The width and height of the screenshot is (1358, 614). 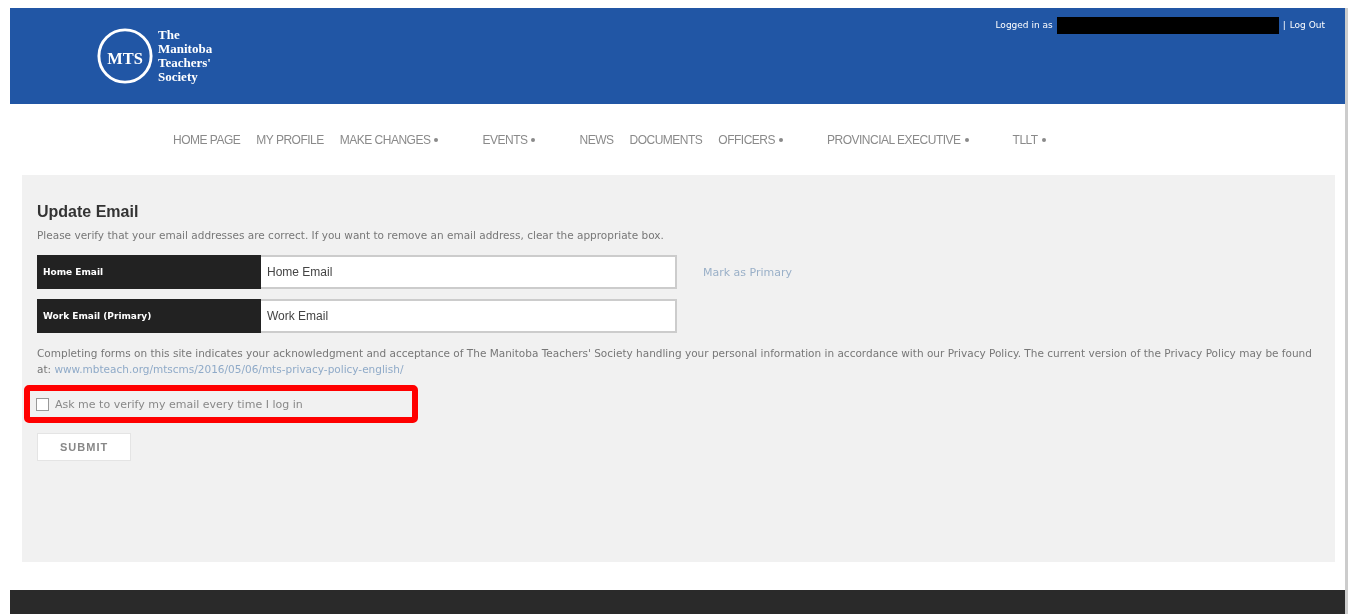 I want to click on logo-text: The Manitoba Teachers' Society, so click(x=185, y=56).